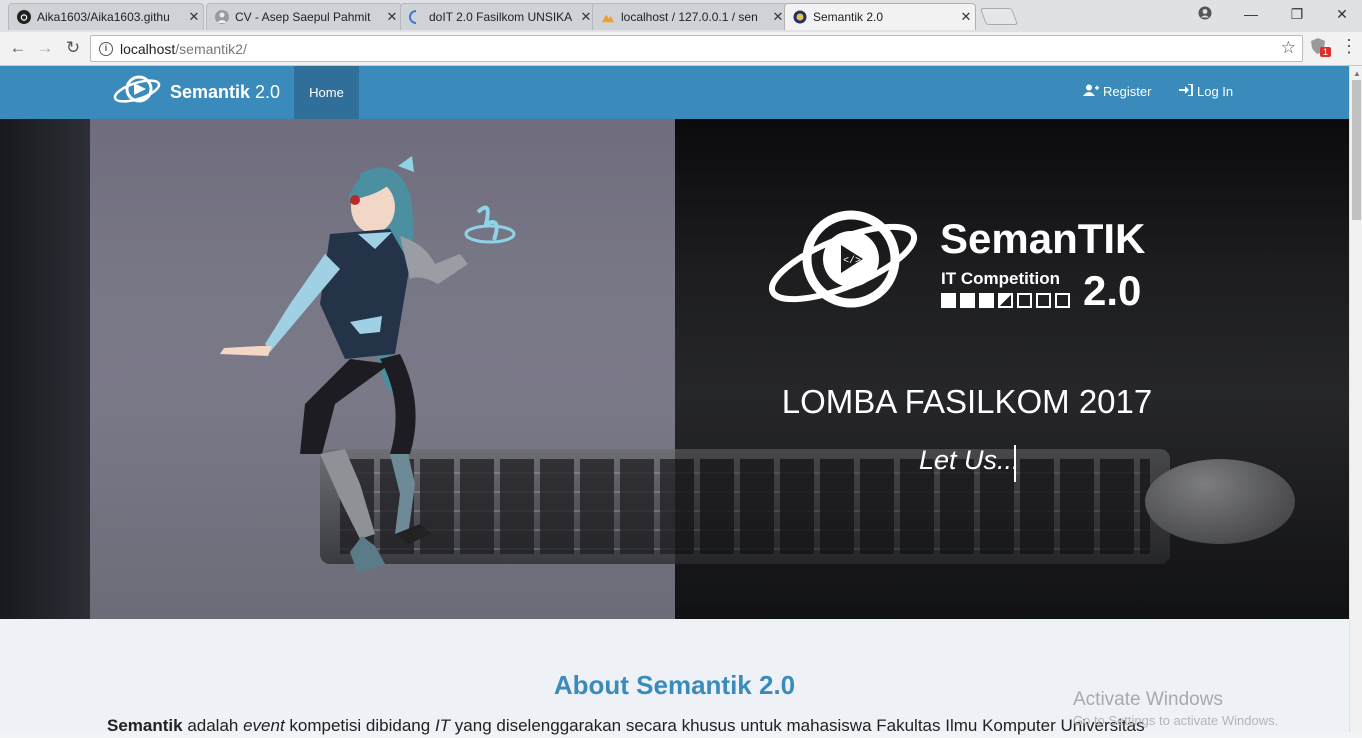 The height and width of the screenshot is (738, 1362). I want to click on activate-windows-watermark: Activate Windows, so click(1148, 699).